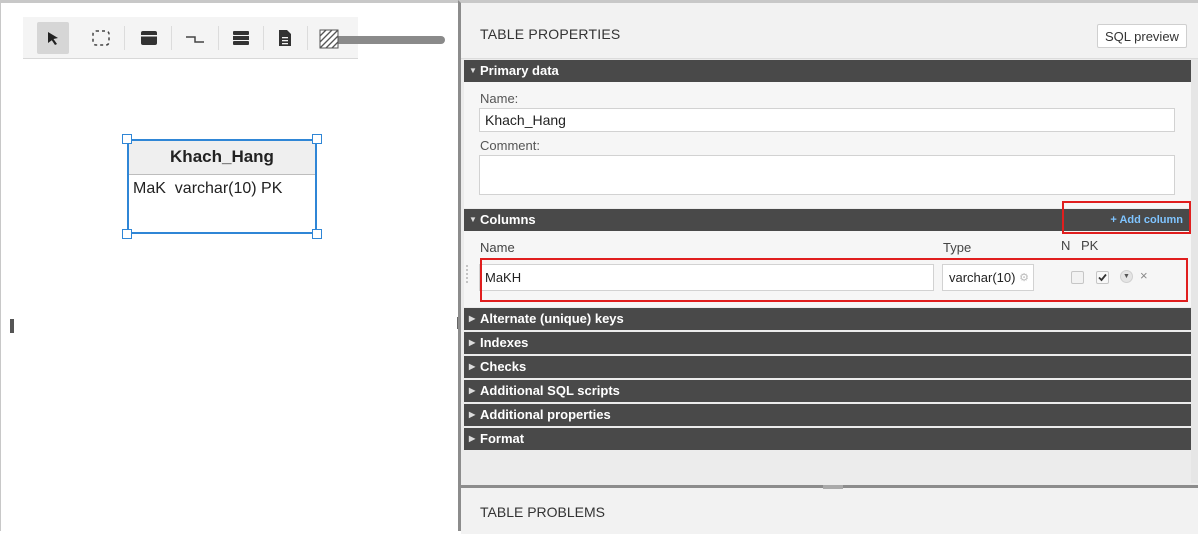 This screenshot has width=1198, height=534. I want to click on entity-column-row: MaK varchar(10) PK, so click(208, 188).